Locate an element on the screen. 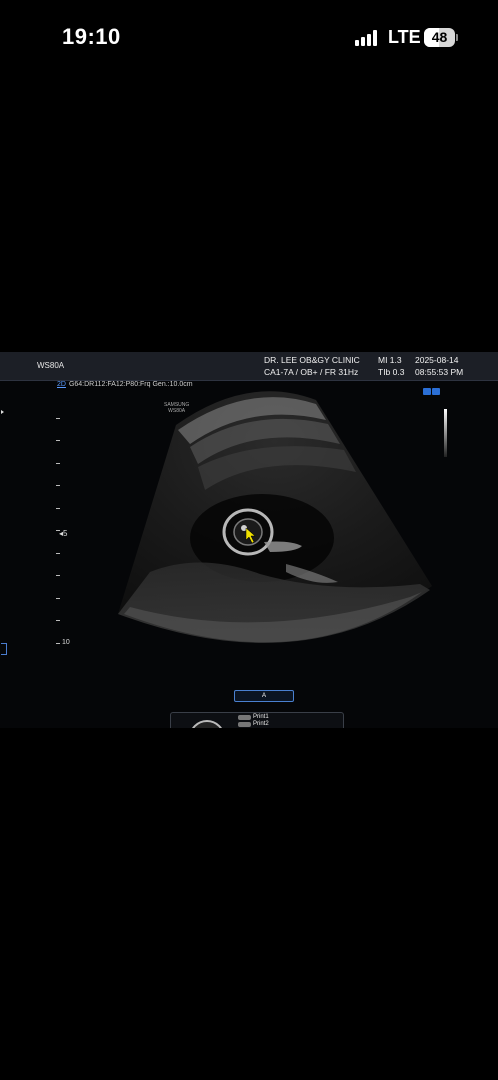  bracket-icon is located at coordinates (4, 649).